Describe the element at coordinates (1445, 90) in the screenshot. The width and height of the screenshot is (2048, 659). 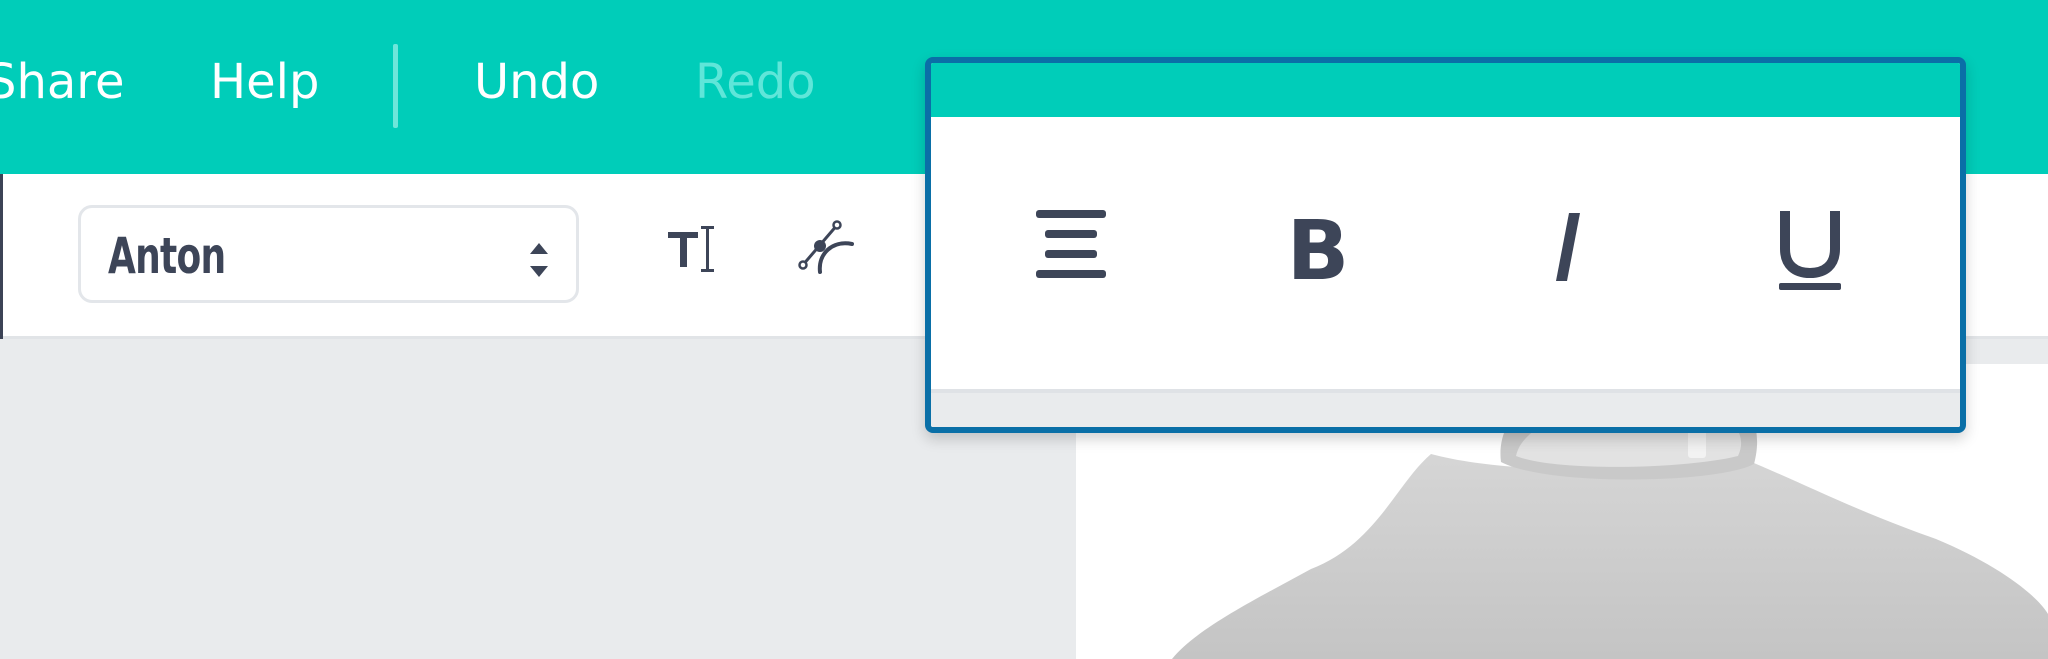
I see `popup-header-strip` at that location.